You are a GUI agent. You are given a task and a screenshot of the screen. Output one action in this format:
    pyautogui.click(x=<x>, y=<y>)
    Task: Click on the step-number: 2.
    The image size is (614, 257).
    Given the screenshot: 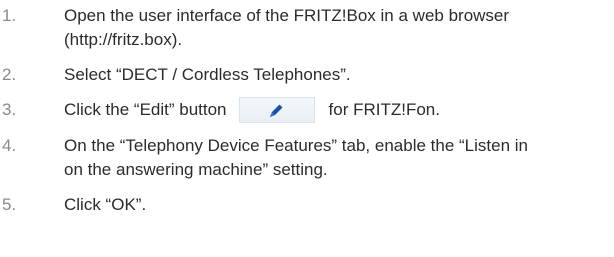 What is the action you would take?
    pyautogui.click(x=9, y=74)
    